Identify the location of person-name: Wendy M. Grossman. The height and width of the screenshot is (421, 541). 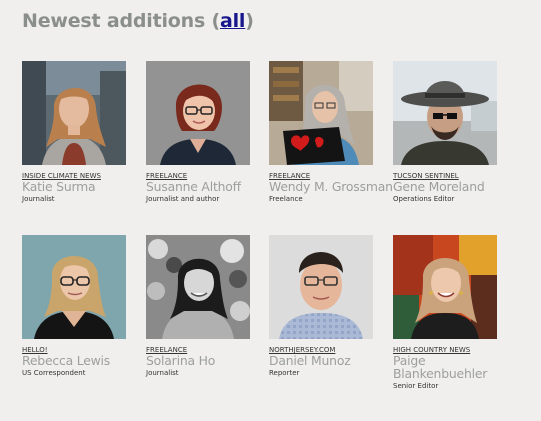
(331, 186).